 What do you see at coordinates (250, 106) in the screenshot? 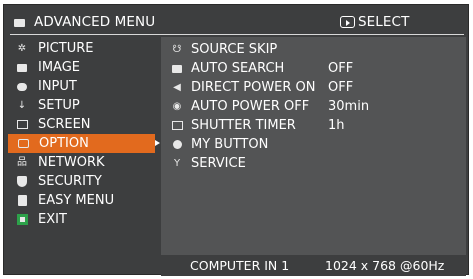
I see `option-item-label: AUTO POWER OFF` at bounding box center [250, 106].